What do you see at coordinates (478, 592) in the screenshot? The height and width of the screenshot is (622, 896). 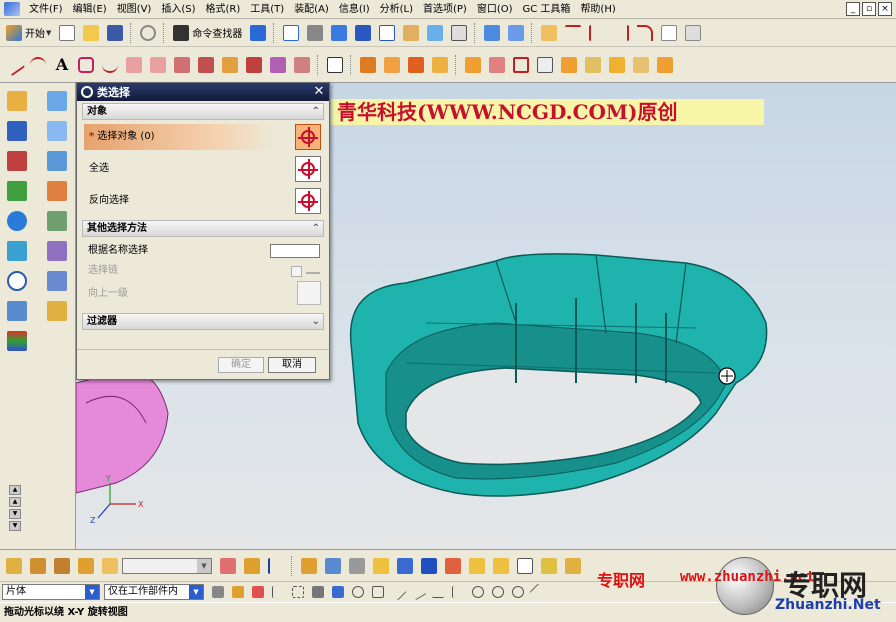 I see `snap-circle-icon-btn` at bounding box center [478, 592].